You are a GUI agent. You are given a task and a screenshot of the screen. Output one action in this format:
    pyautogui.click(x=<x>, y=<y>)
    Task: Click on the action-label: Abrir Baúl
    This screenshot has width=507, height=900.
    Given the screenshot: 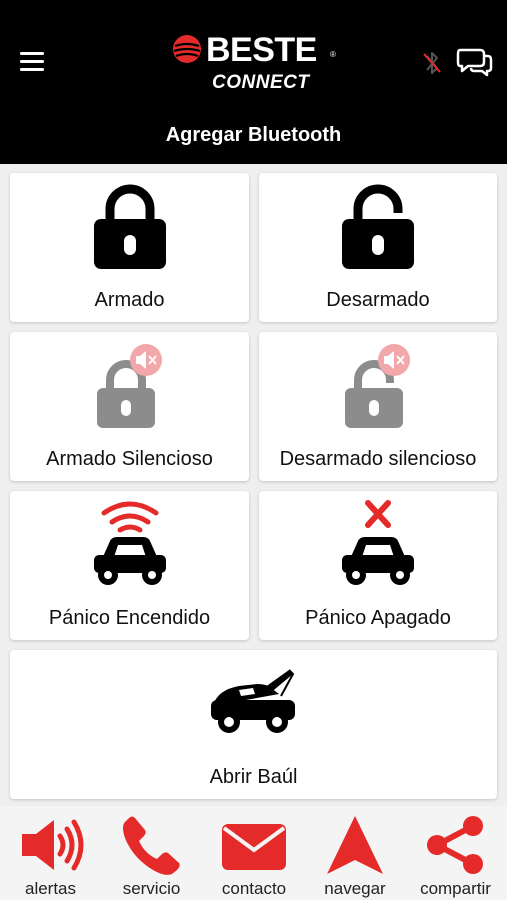 What is the action you would take?
    pyautogui.click(x=253, y=777)
    